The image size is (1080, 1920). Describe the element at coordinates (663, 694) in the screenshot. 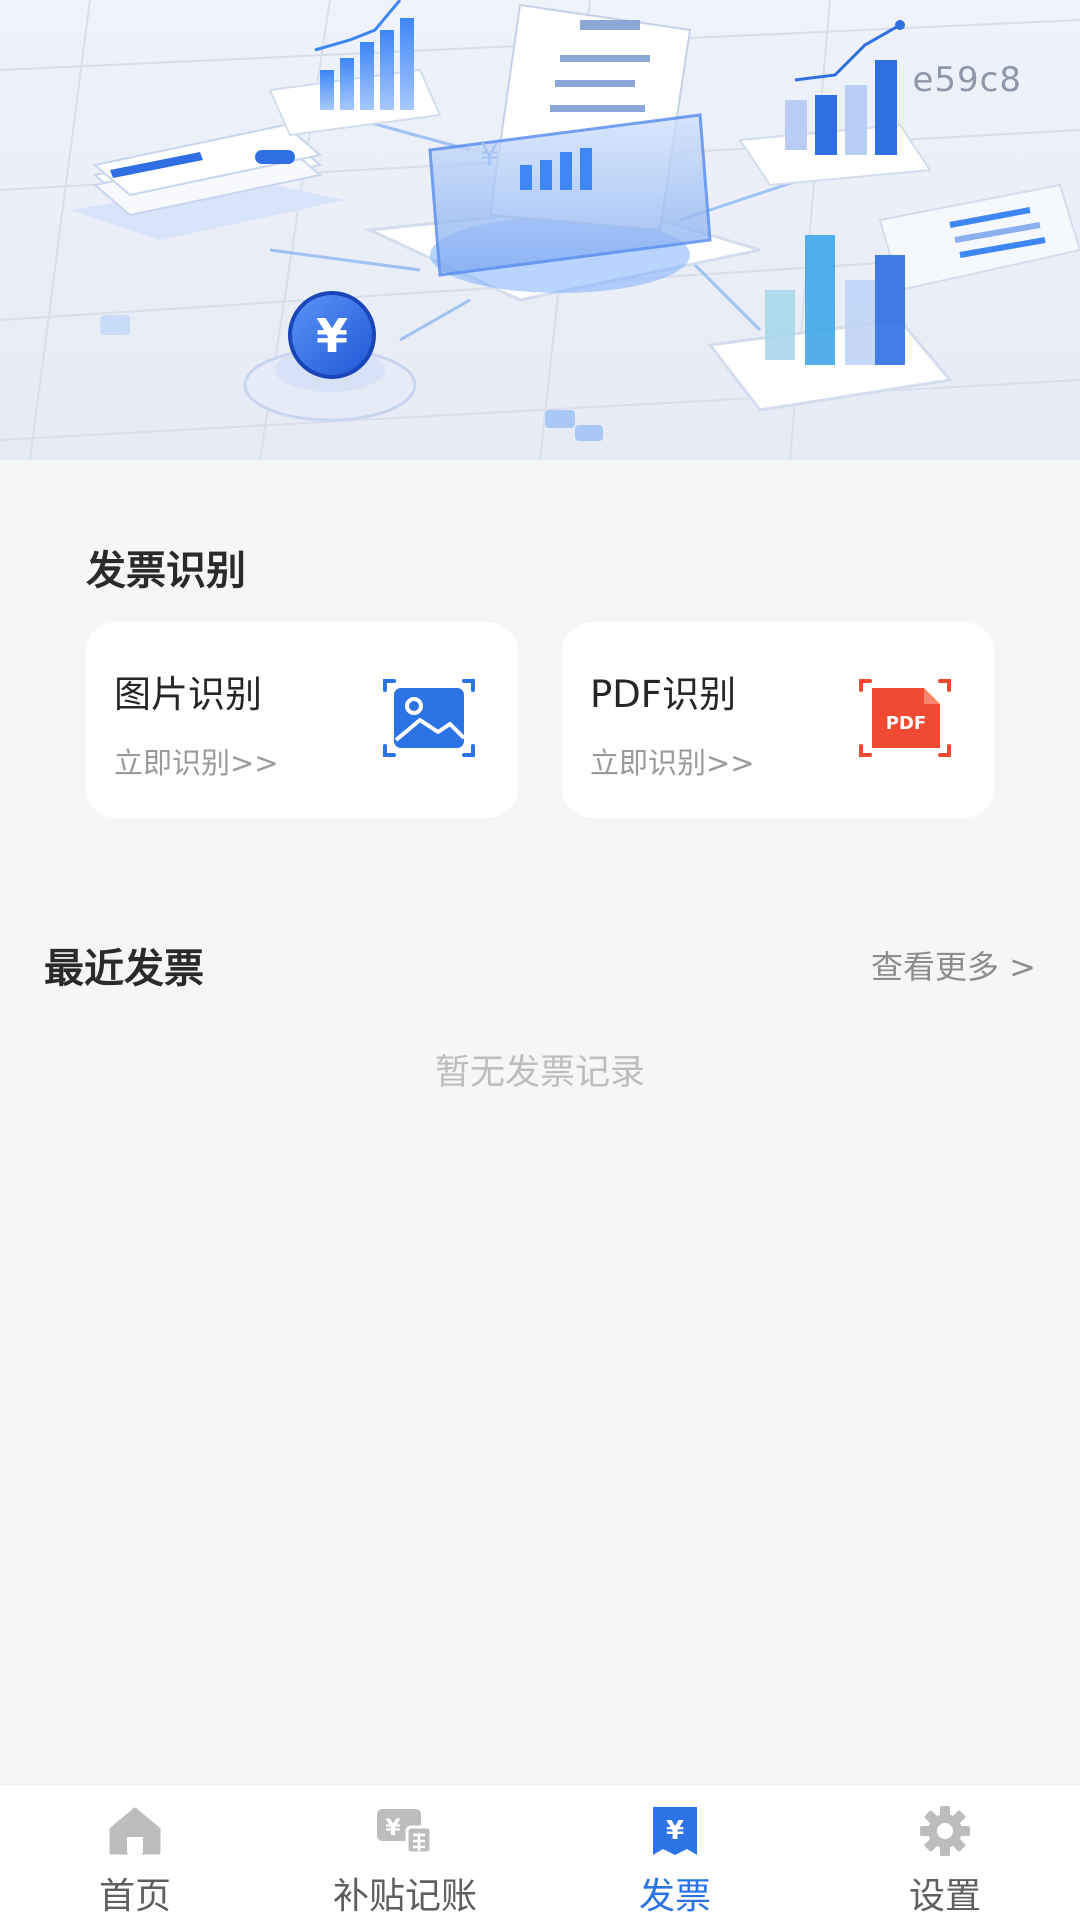

I see `pdf-recognition-title: PDF识别` at that location.